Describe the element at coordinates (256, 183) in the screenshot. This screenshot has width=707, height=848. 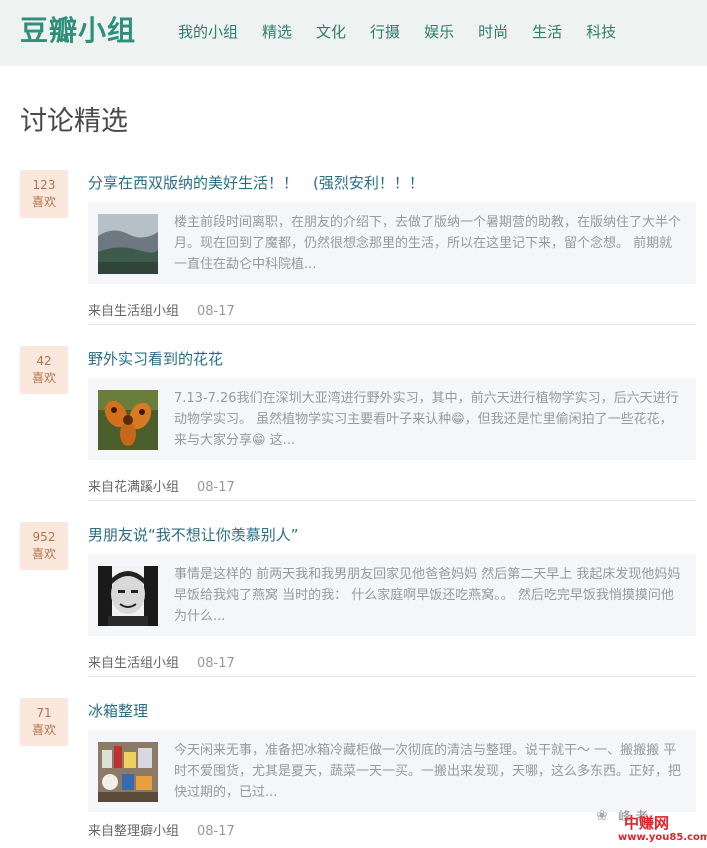
I see `post-title-link: 分享在西双版纳的美好生活！！ (强烈安利！！！` at that location.